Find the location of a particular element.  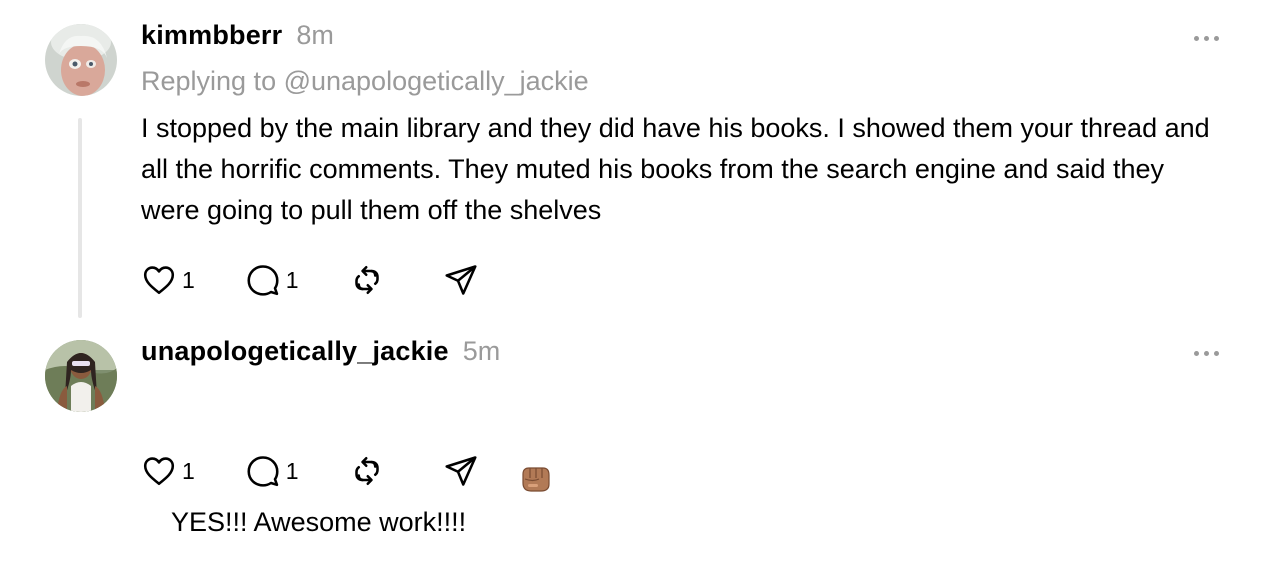

post-header: kimmbberr 8m is located at coordinates (237, 35).